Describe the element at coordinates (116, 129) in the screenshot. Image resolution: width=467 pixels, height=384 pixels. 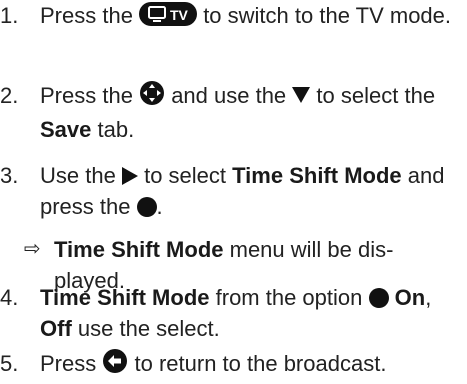
I see `step-text: tab.` at that location.